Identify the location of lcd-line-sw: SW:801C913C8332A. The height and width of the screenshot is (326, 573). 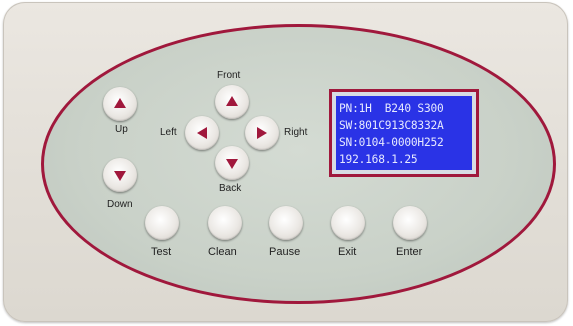
(391, 125).